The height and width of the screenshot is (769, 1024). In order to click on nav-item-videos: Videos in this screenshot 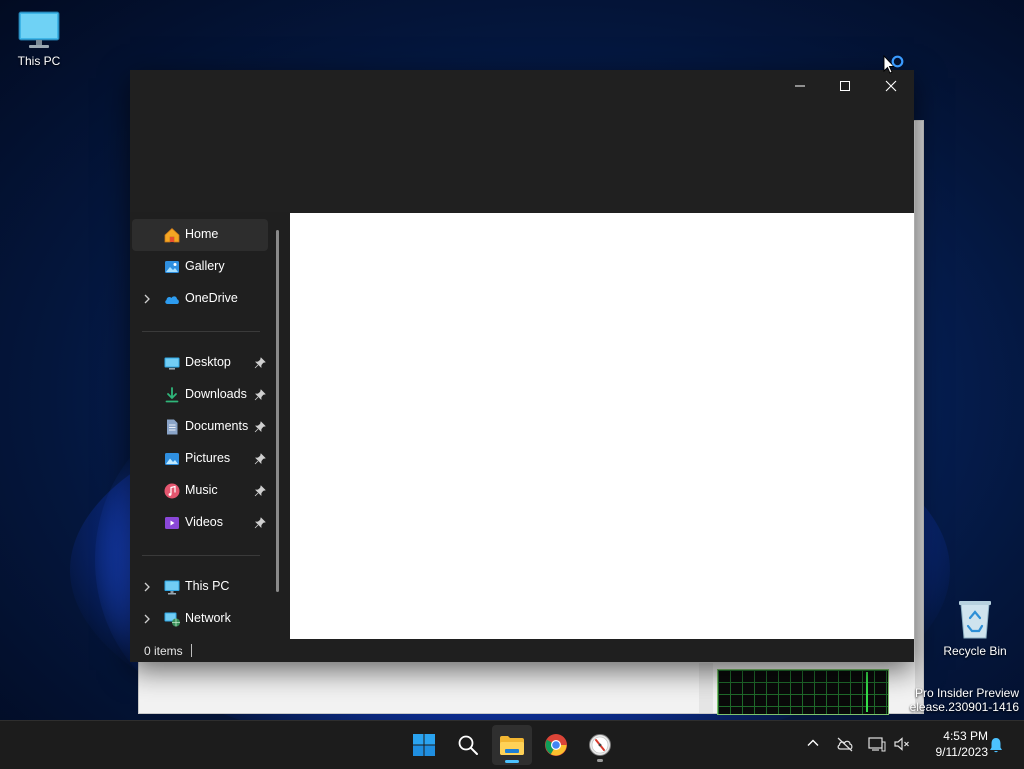, I will do `click(200, 523)`.